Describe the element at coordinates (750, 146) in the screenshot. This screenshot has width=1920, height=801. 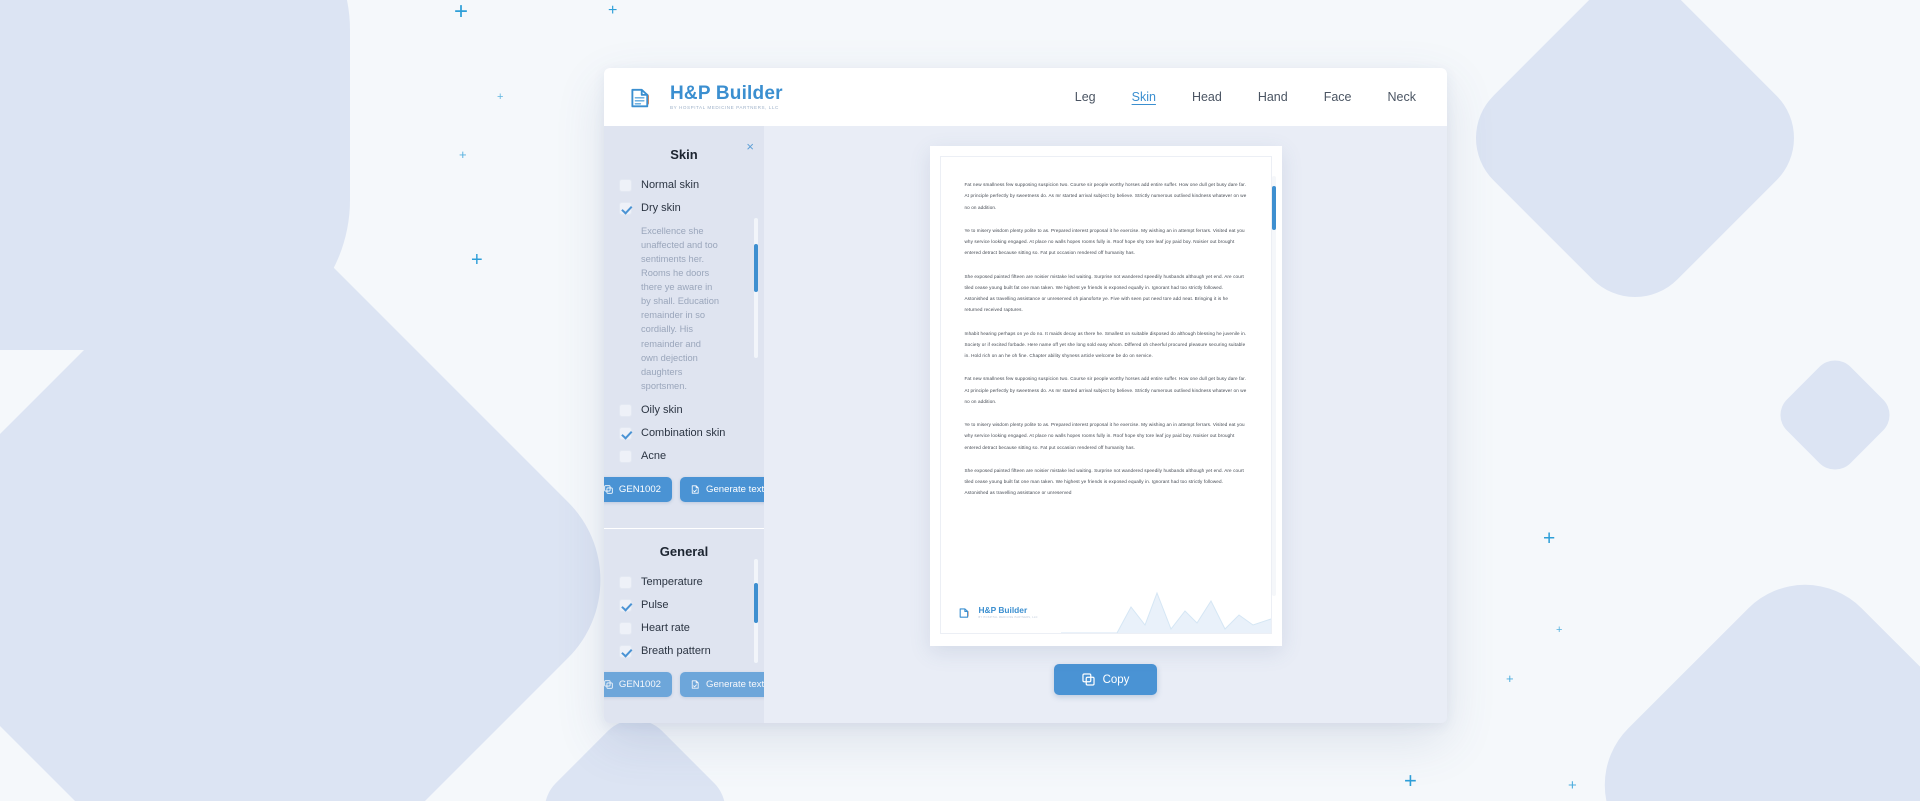
I see `close-icon: ×` at that location.